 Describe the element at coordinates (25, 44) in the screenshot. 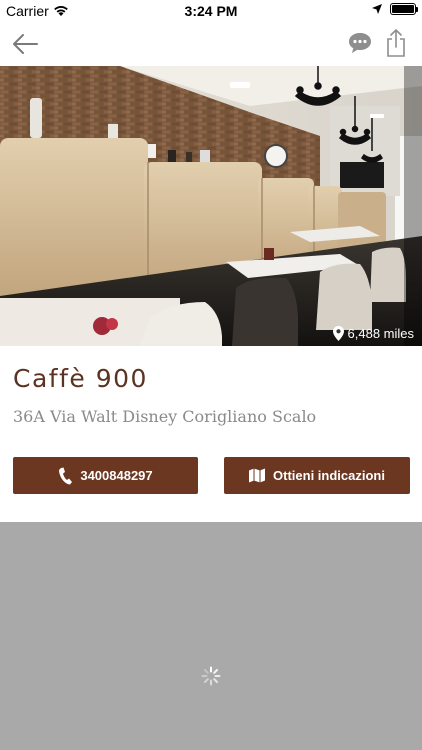

I see `arrow-left-icon` at that location.